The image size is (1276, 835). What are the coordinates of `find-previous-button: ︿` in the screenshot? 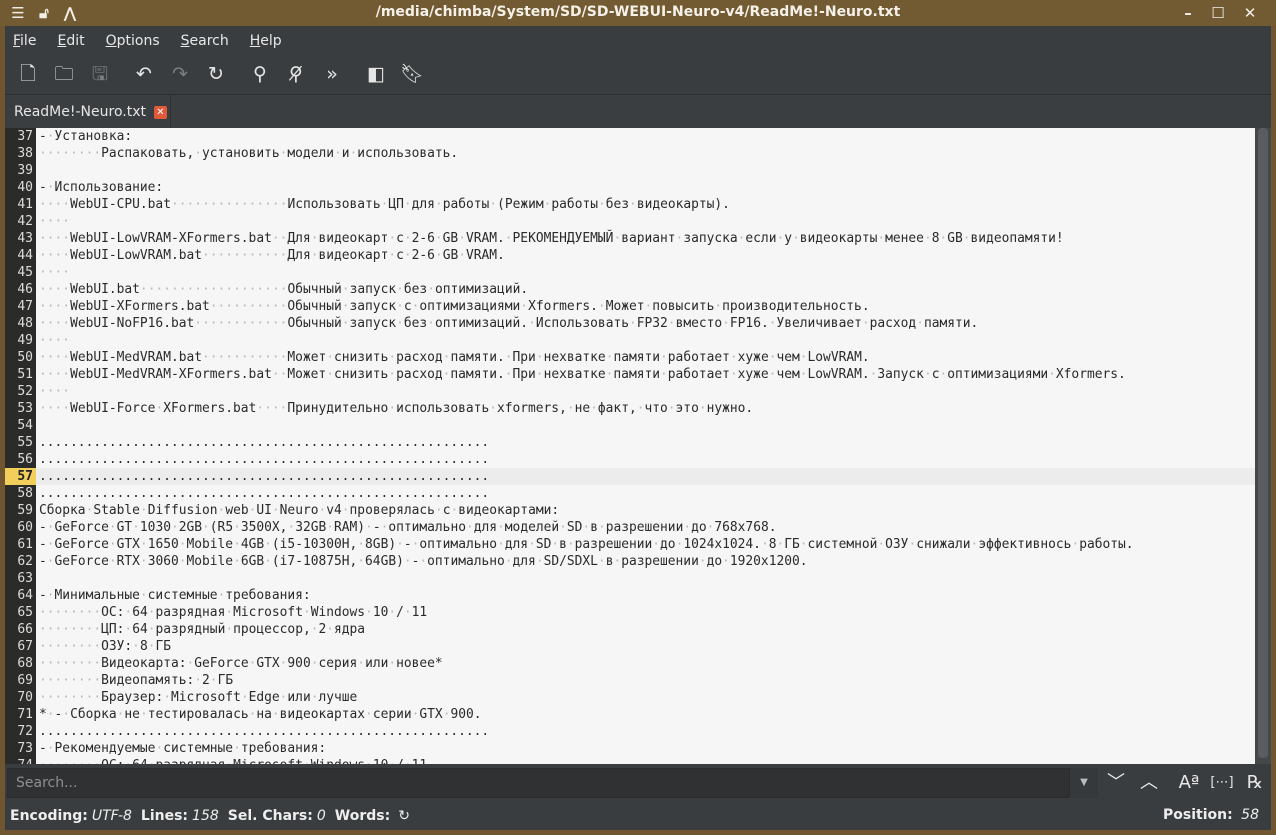 It's located at (1149, 783).